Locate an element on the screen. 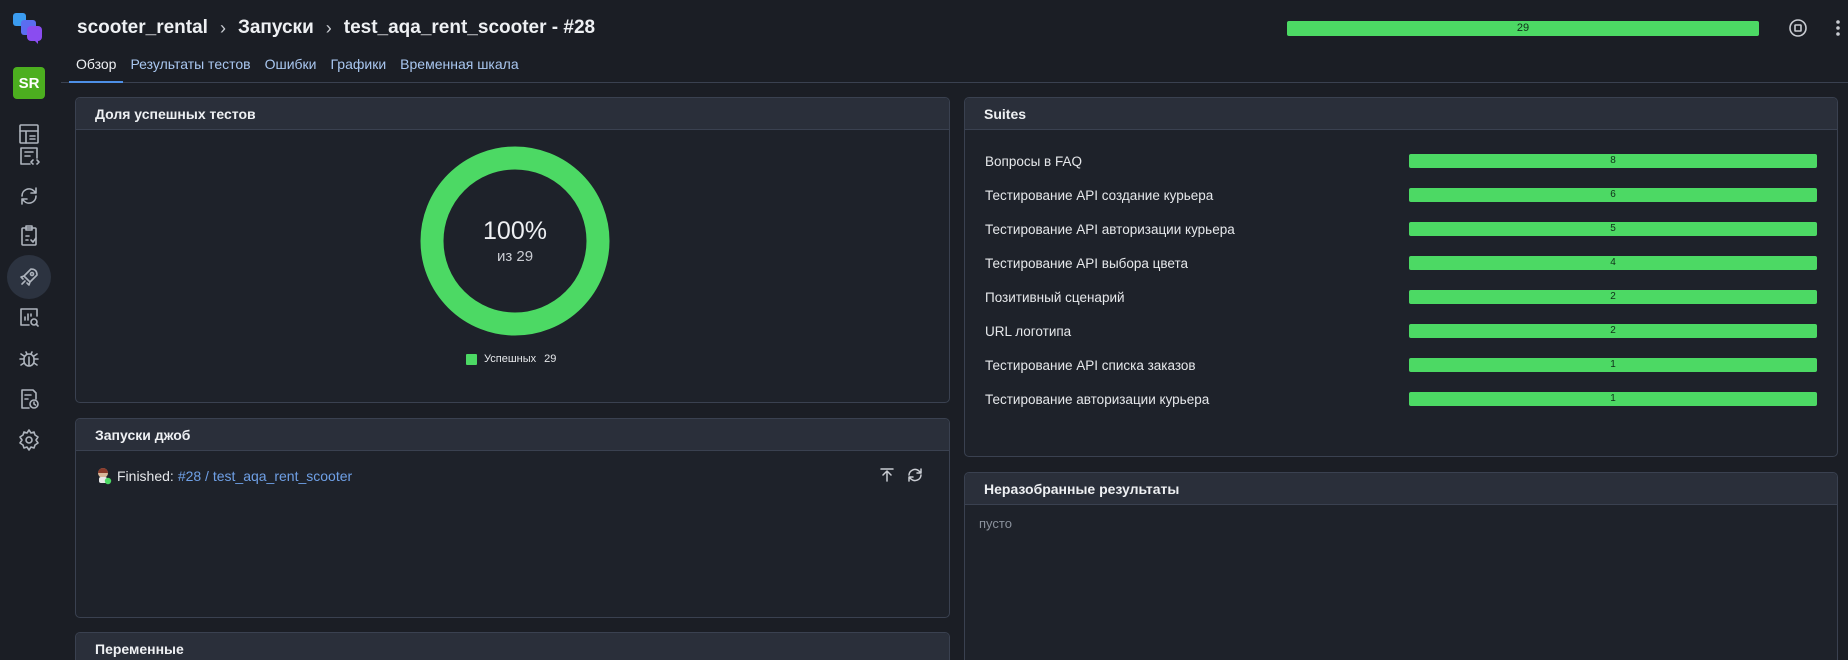 Image resolution: width=1848 pixels, height=660 pixels. upload-icon is located at coordinates (889, 477).